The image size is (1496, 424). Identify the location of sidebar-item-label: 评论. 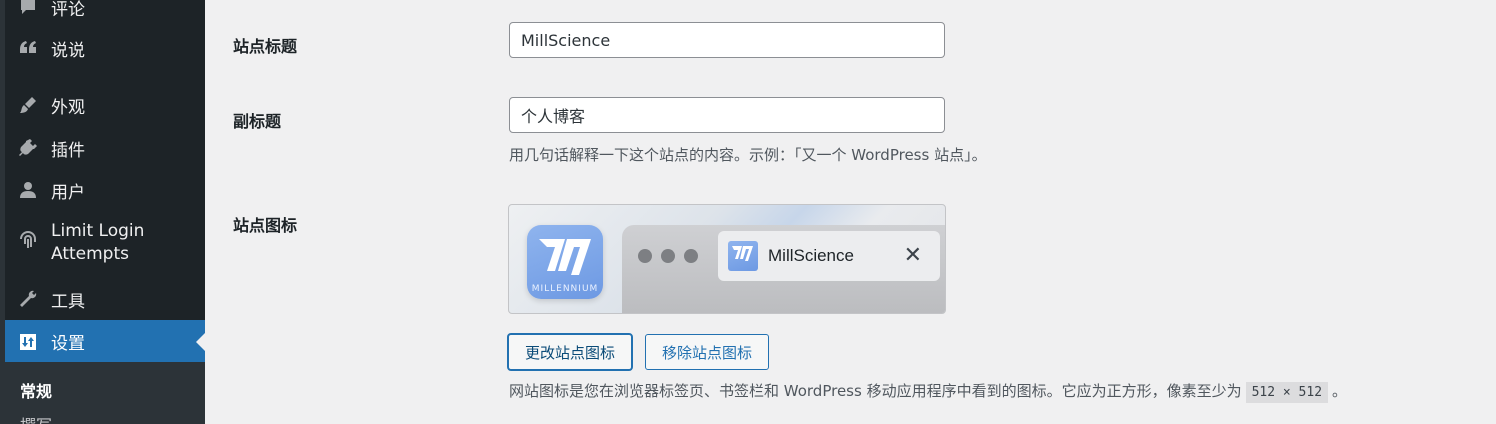
(68, 10).